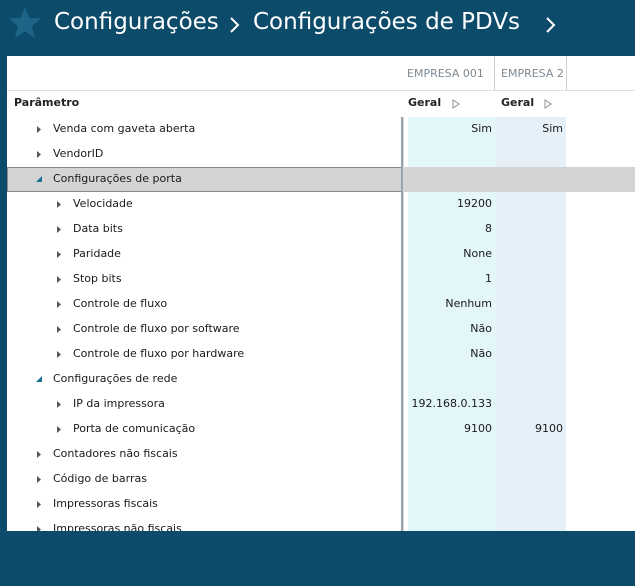 Image resolution: width=635 pixels, height=586 pixels. Describe the element at coordinates (120, 303) in the screenshot. I see `row-label: Controle de fluxo` at that location.